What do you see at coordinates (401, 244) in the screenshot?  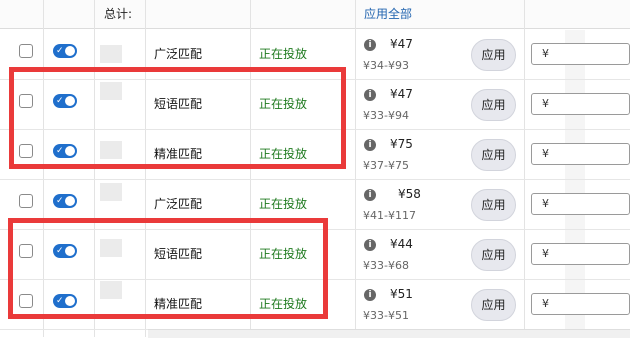 I see `suggested-bid: ¥44` at bounding box center [401, 244].